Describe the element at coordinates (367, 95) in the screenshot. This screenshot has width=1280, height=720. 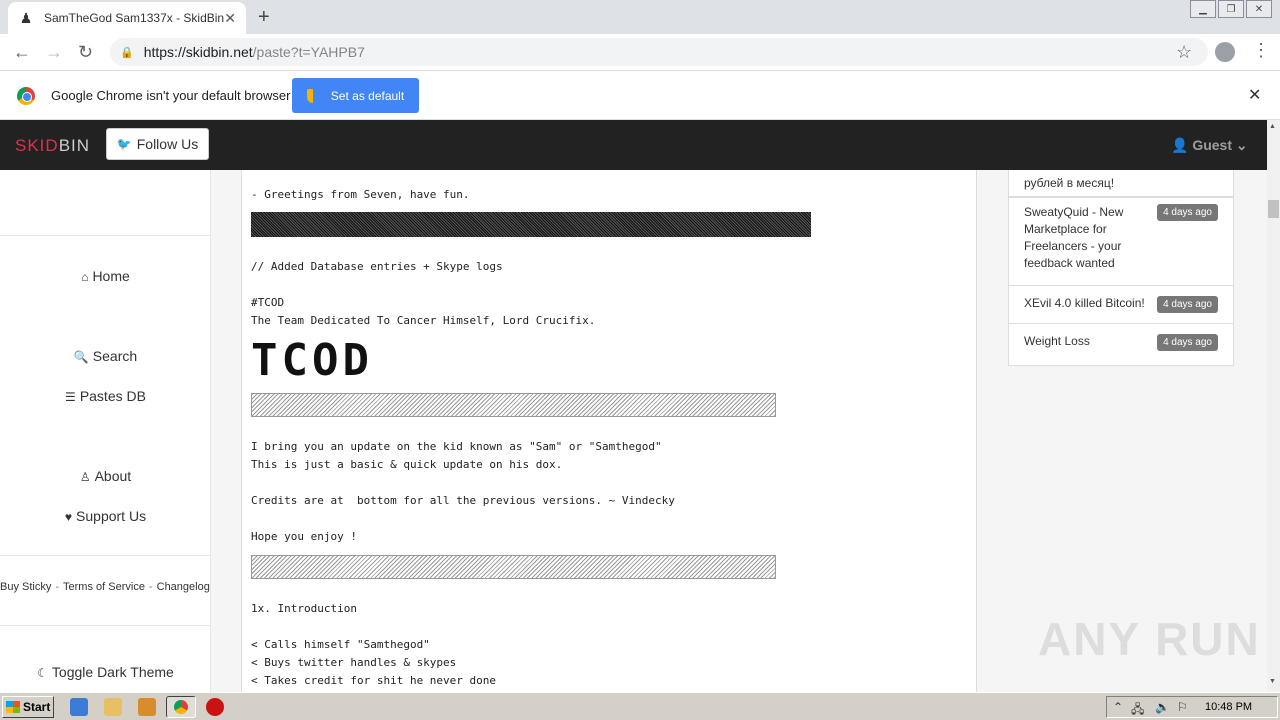
I see `set-default-label: Set as default` at that location.